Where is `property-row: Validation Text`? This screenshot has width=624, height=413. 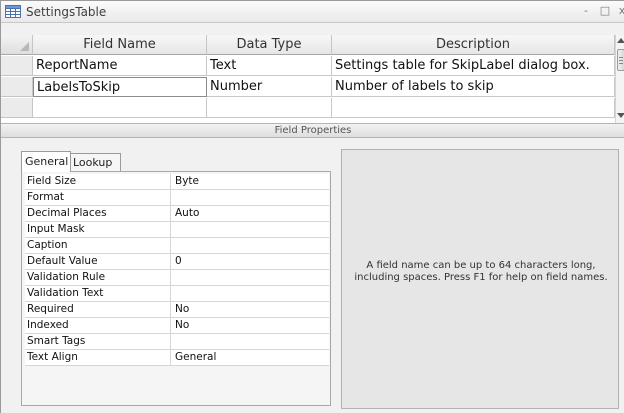 property-row: Validation Text is located at coordinates (177, 294).